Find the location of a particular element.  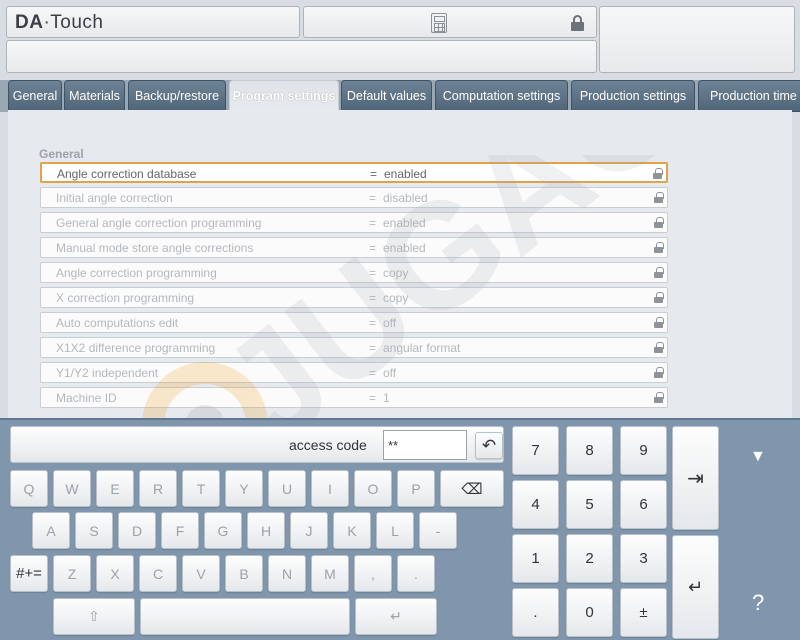

tab-default-values: Default values is located at coordinates (386, 96).